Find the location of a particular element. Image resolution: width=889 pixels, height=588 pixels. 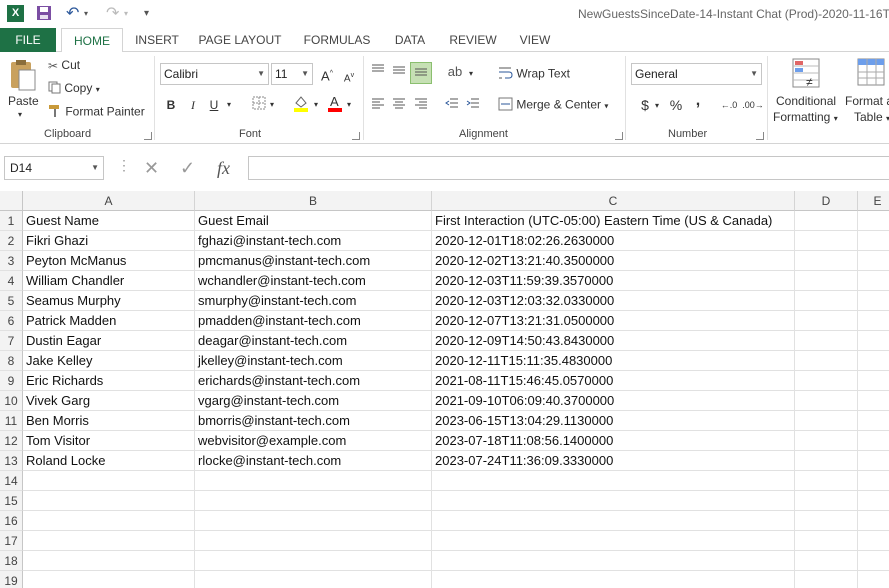

currency-dropdown-icon: ▾ is located at coordinates (657, 106).